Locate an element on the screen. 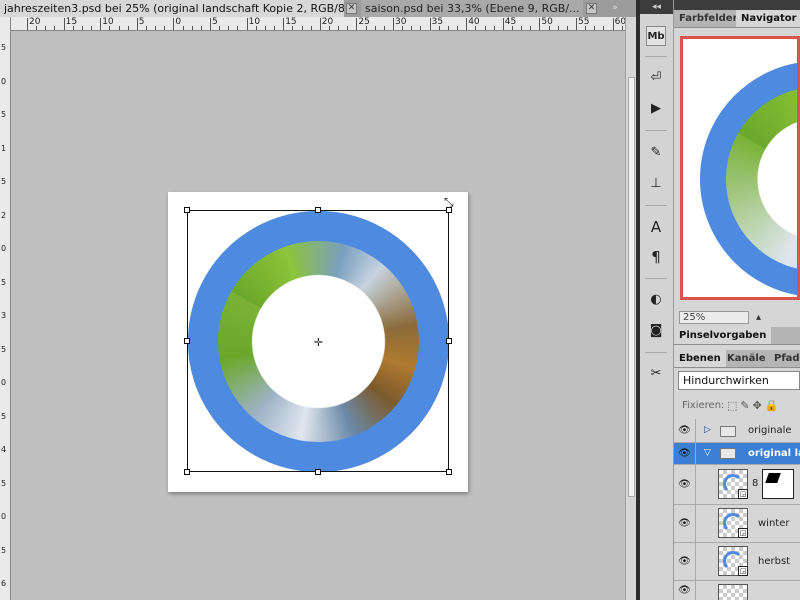 The image size is (800, 600). group-collapse-arrow-icon: ▽ is located at coordinates (707, 453).